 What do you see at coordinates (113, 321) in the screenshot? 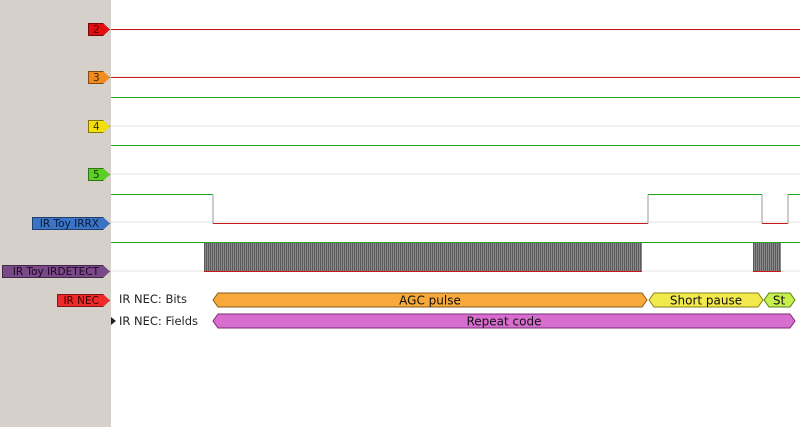
I see `expand-fields-icon` at bounding box center [113, 321].